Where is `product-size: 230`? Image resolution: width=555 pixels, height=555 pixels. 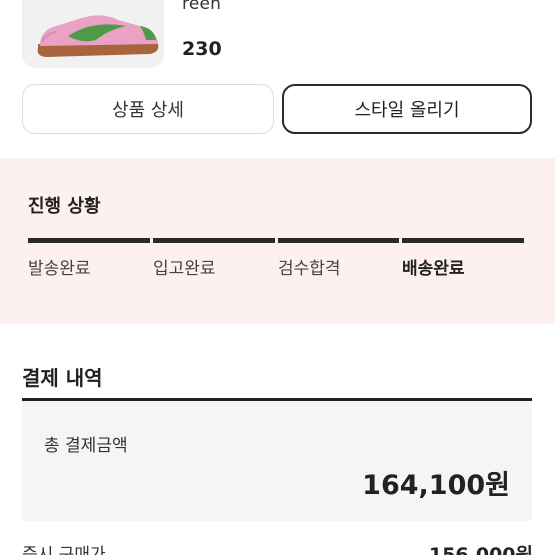 product-size: 230 is located at coordinates (202, 49).